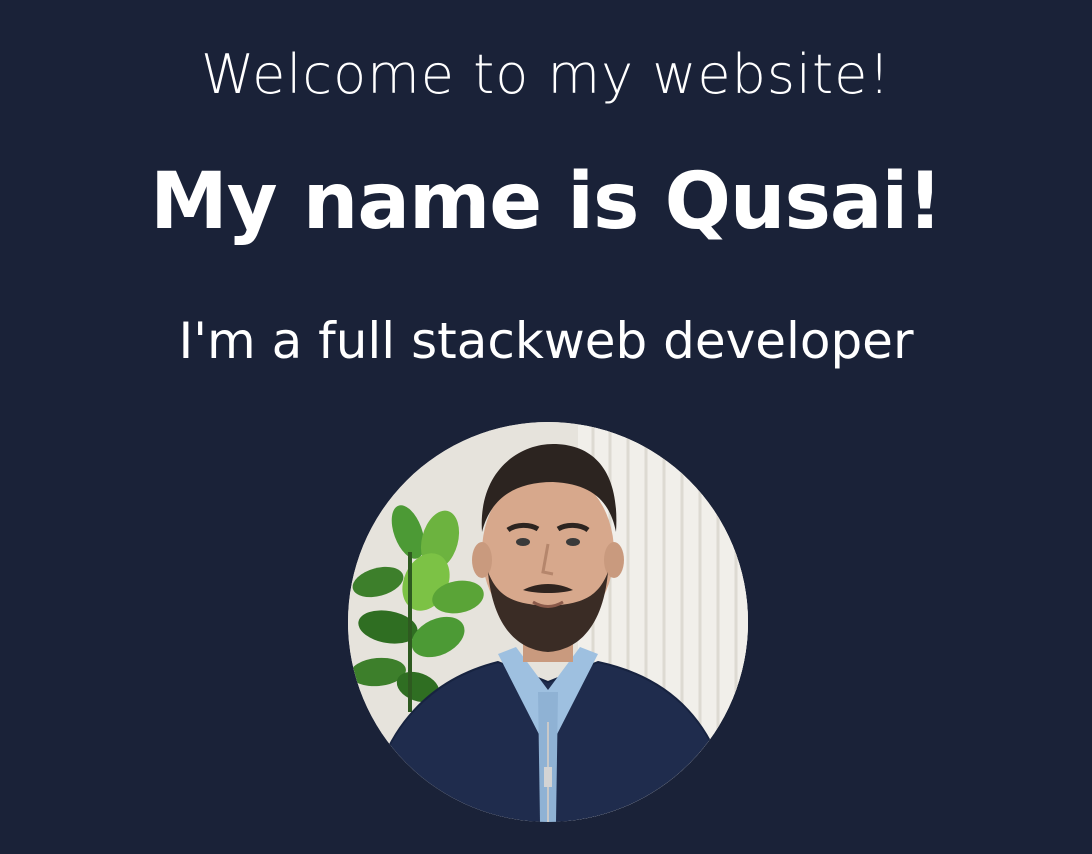 The height and width of the screenshot is (854, 1092). What do you see at coordinates (546, 74) in the screenshot?
I see `welcome-heading: Welcome to my website!` at bounding box center [546, 74].